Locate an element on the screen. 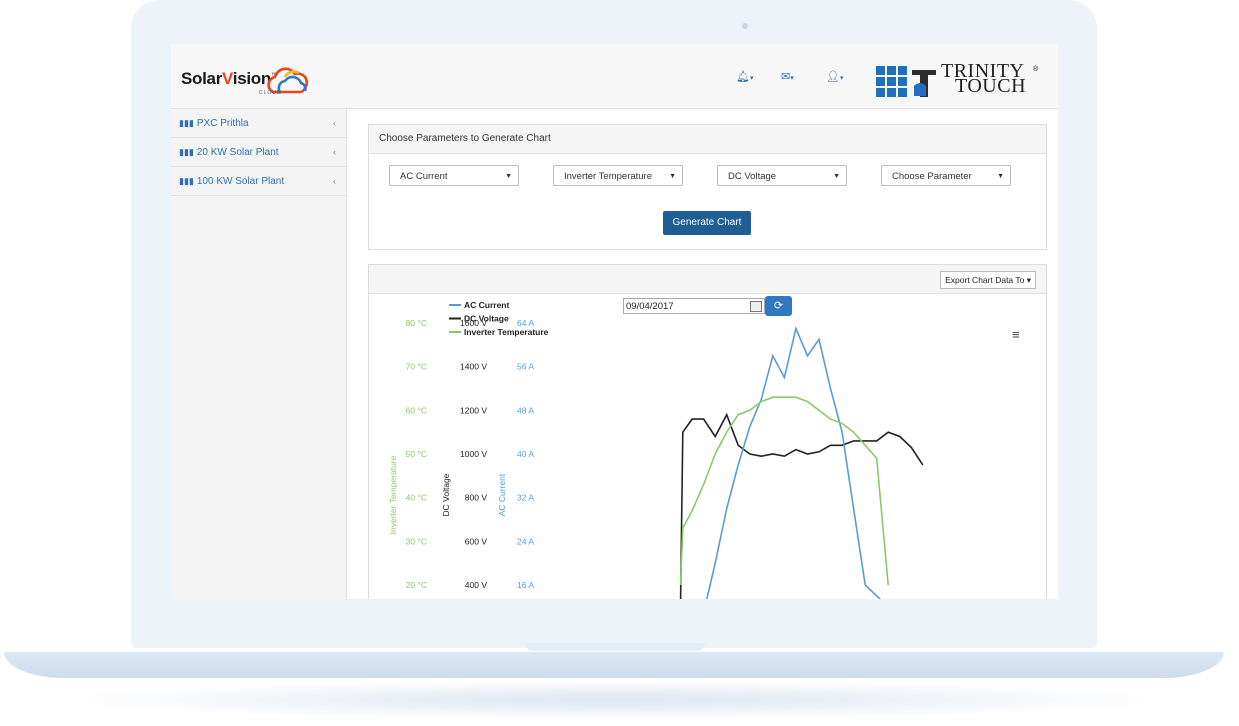 The image size is (1239, 726). axis-tick-label-current: 40 A is located at coordinates (525, 454).